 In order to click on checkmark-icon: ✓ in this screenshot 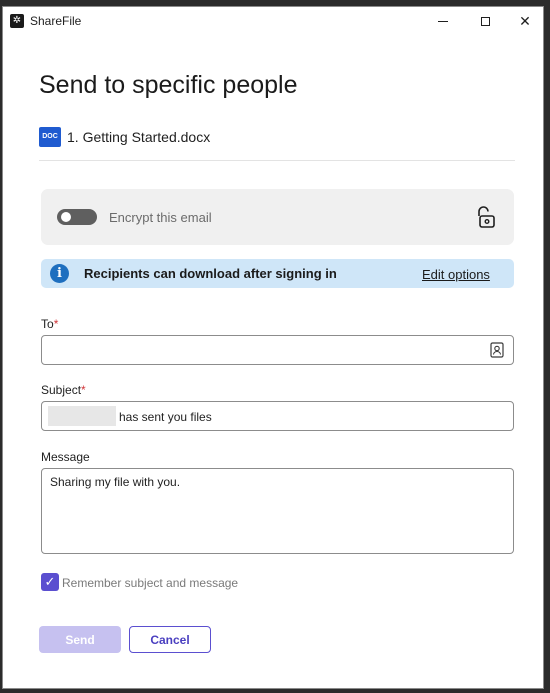, I will do `click(50, 581)`.